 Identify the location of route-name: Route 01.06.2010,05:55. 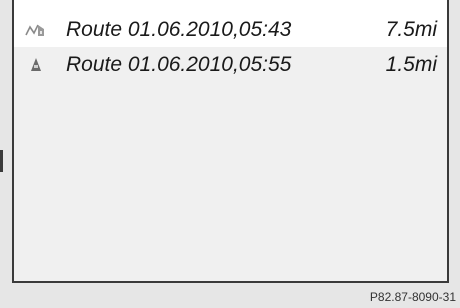
(179, 64).